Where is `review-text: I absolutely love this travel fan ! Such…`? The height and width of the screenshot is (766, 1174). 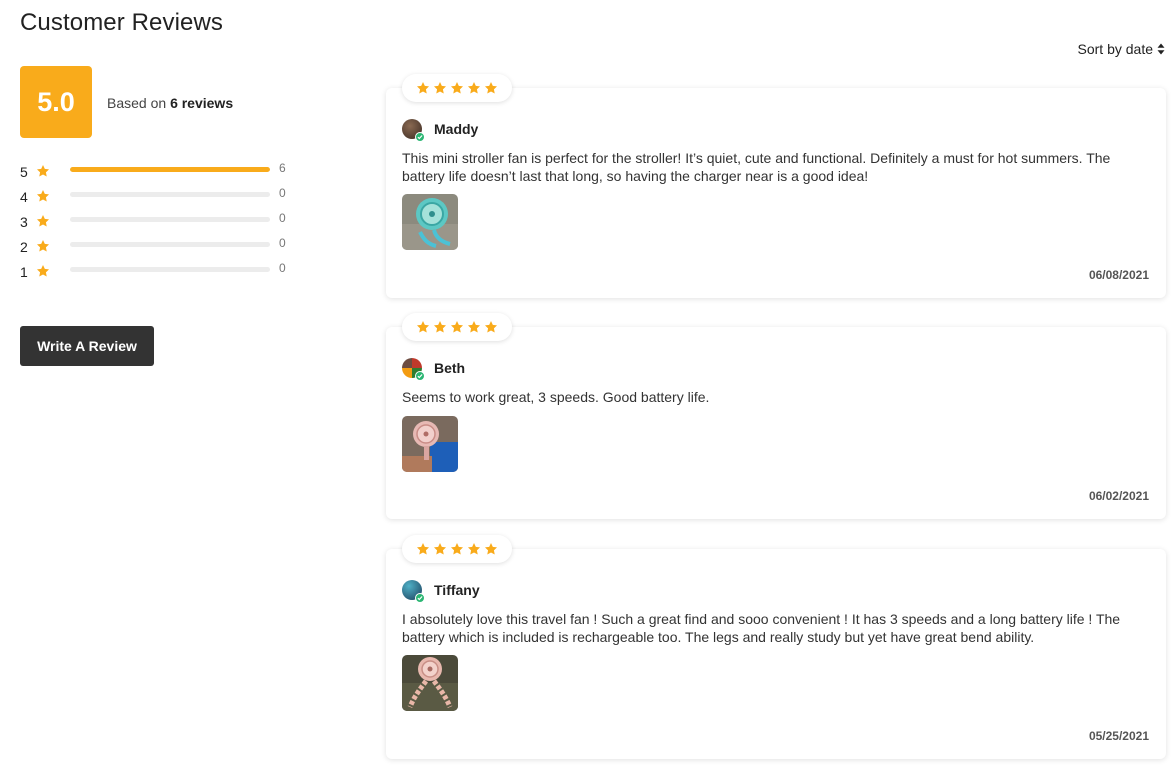 review-text: I absolutely love this travel fan ! Such… is located at coordinates (761, 628).